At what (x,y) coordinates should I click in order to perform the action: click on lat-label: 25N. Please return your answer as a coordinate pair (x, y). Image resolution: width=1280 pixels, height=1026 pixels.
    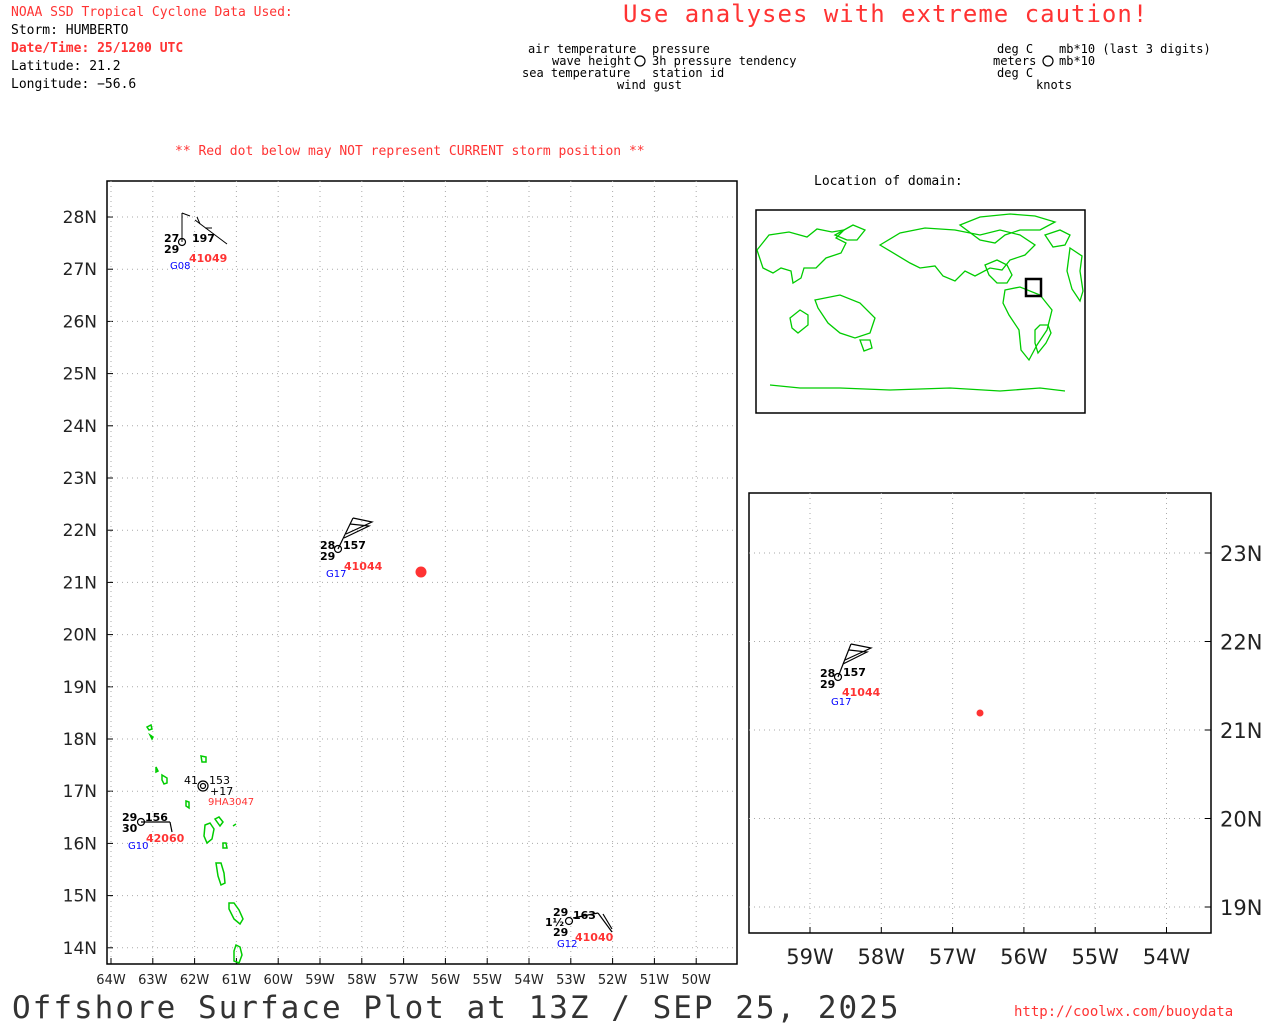
    Looking at the image, I should click on (80, 375).